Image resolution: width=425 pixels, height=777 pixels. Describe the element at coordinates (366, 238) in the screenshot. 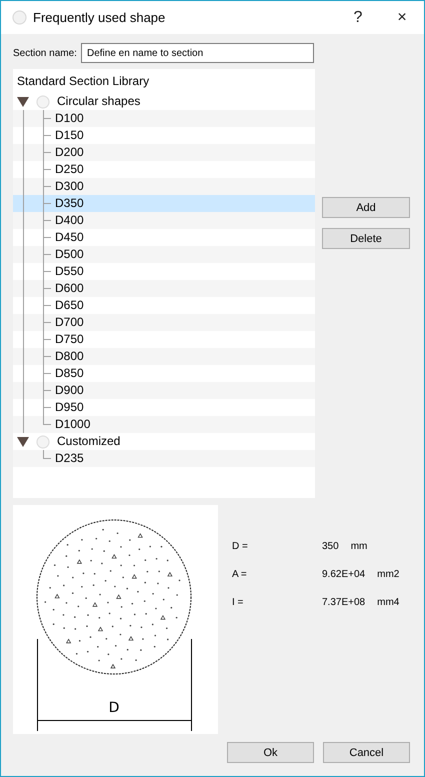

I see `side-button: Delete` at that location.